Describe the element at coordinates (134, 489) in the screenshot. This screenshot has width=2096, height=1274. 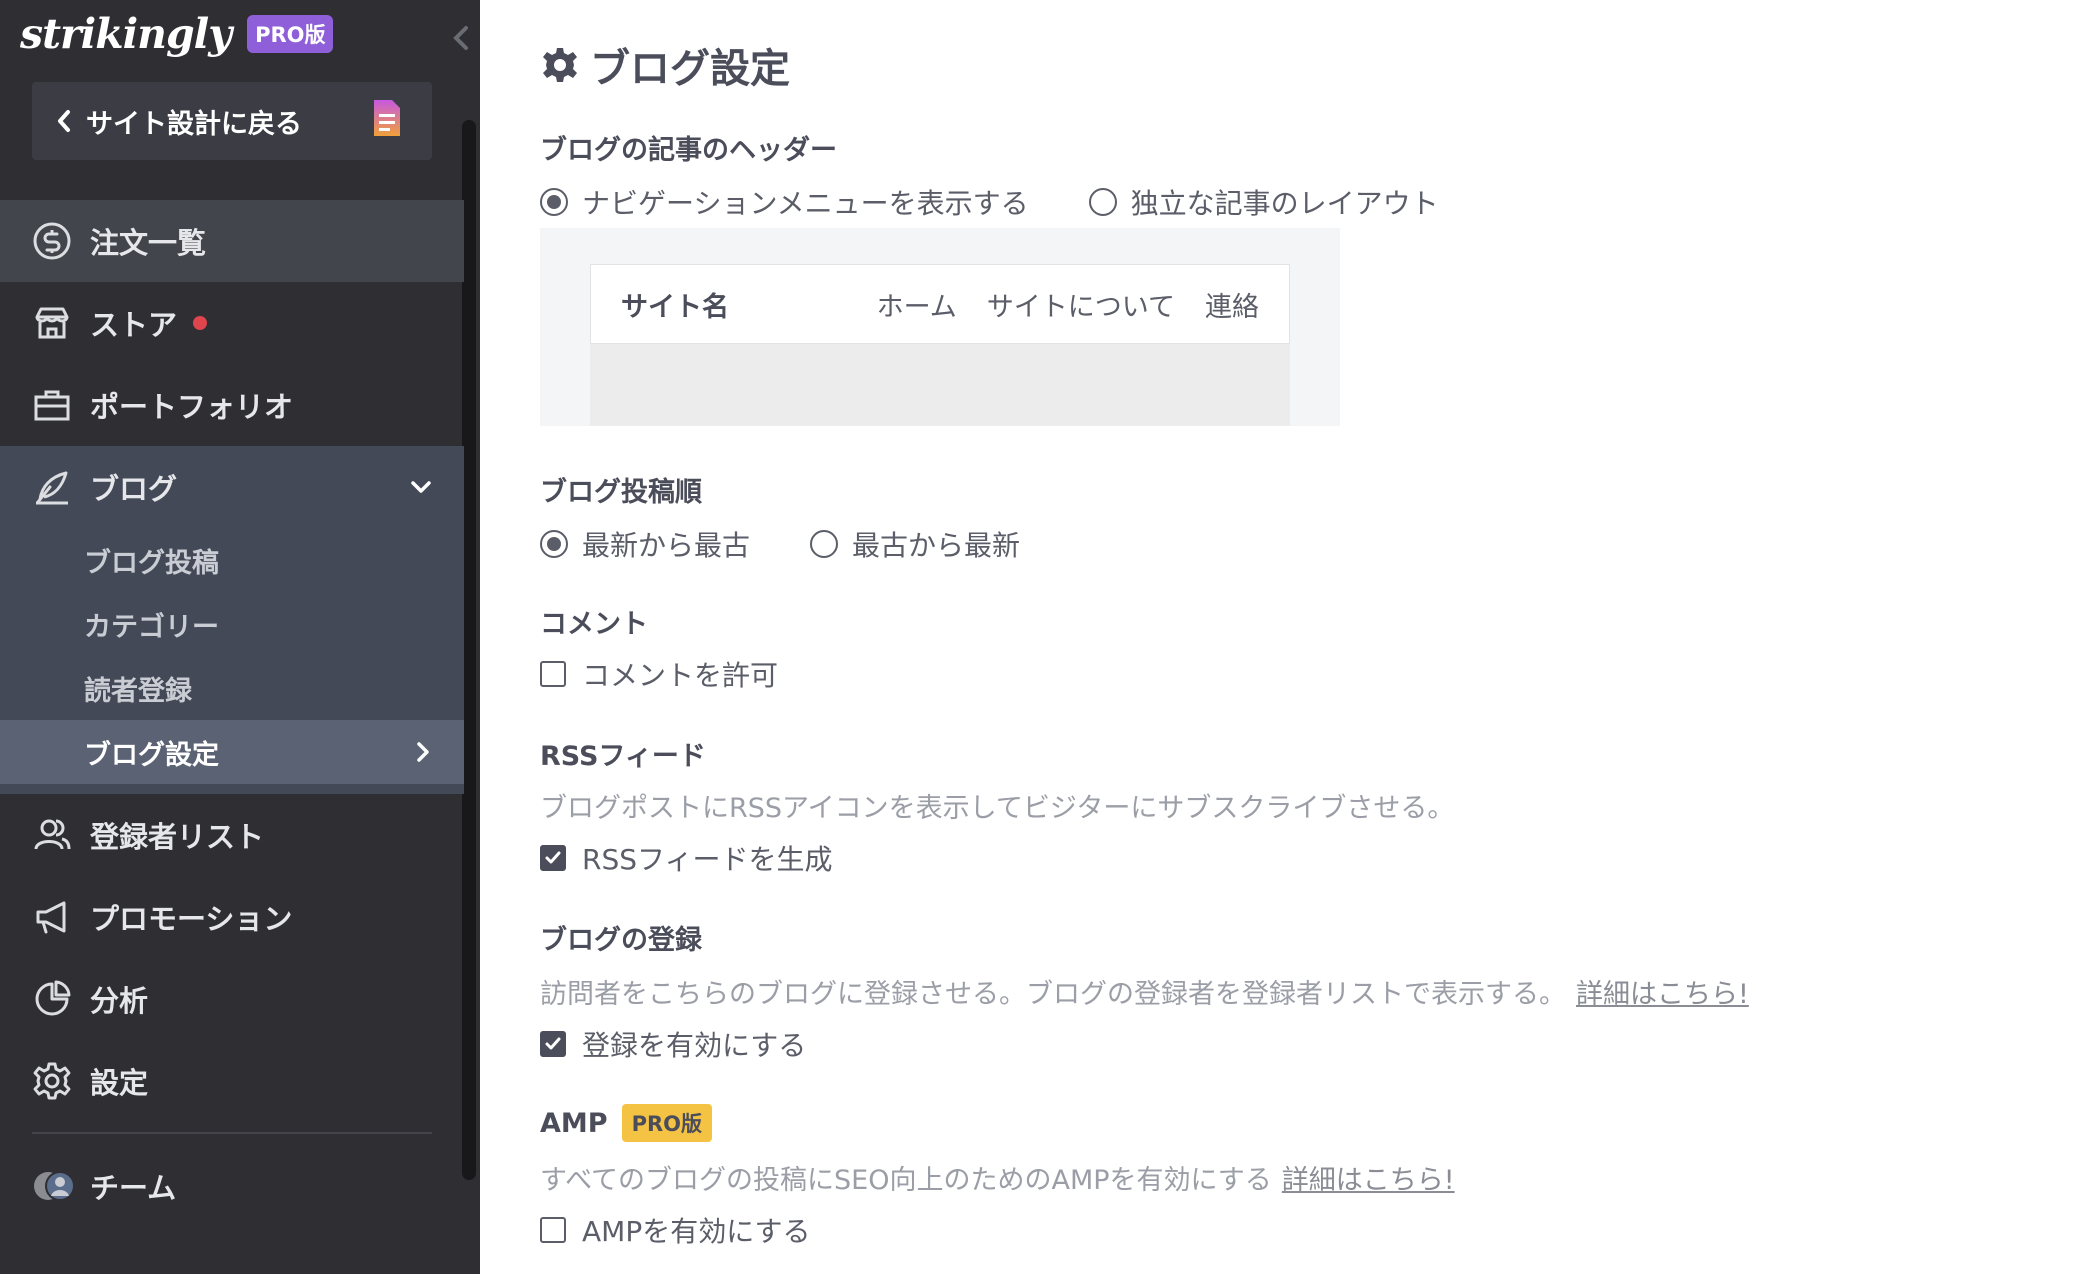
I see `sidebar-item-label: ブログ` at that location.